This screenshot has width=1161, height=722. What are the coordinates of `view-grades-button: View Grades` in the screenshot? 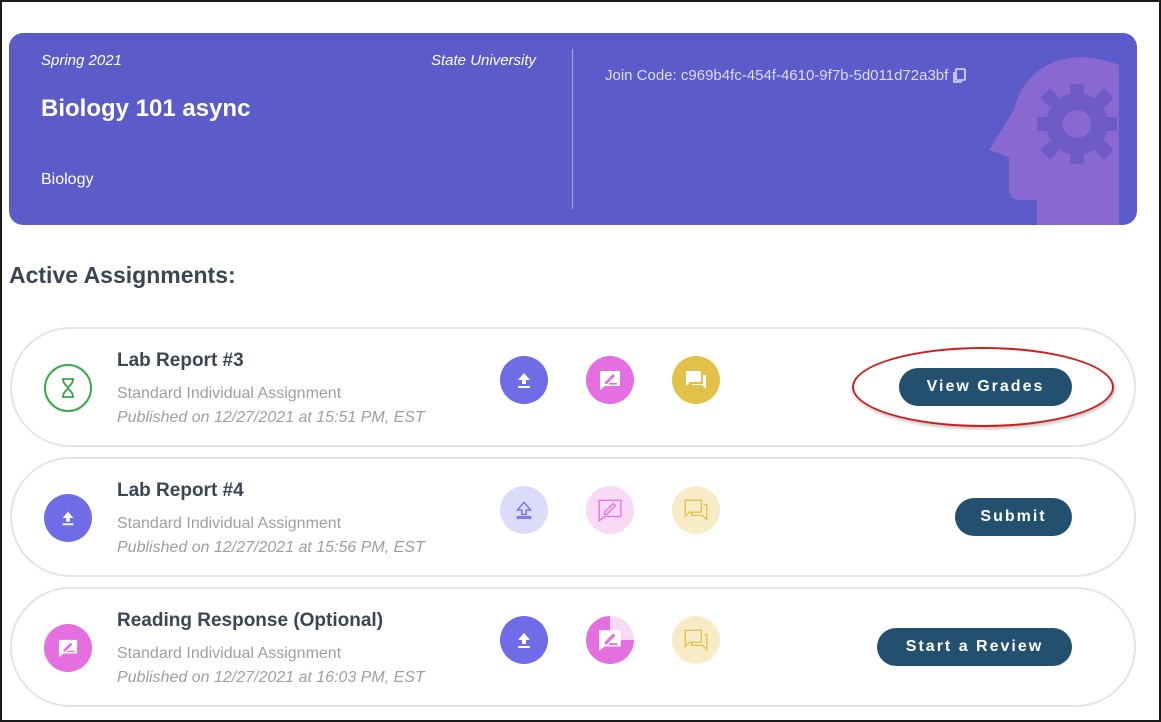 It's located at (985, 387).